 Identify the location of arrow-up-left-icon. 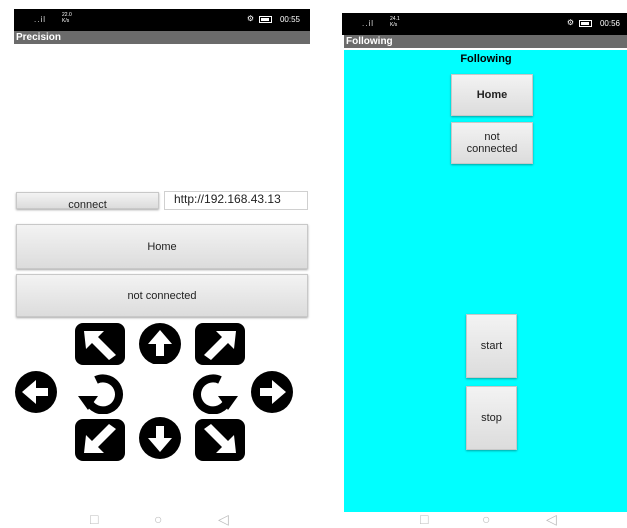
(100, 344).